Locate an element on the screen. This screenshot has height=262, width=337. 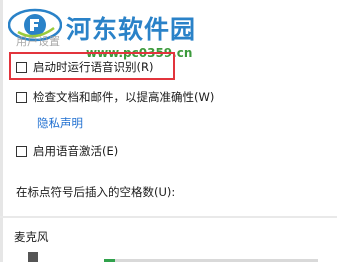
group-label: 用户设置 is located at coordinates (38, 41).